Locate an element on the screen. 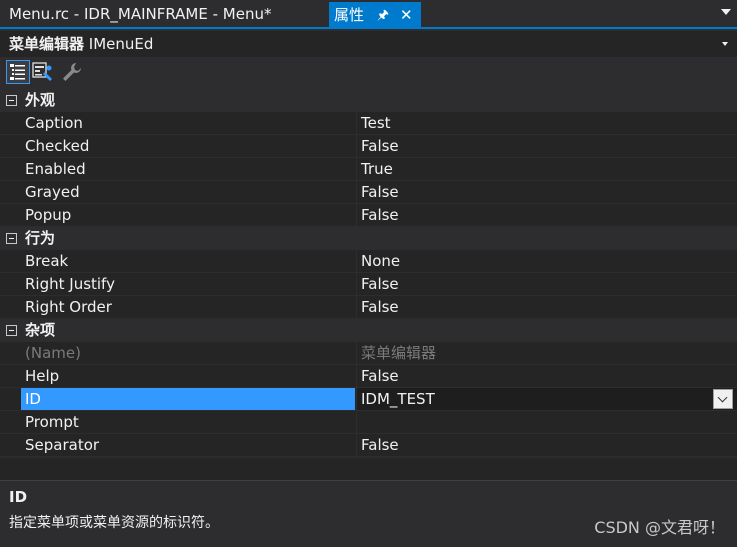  property-row-separator: Separator False is located at coordinates (368, 445).